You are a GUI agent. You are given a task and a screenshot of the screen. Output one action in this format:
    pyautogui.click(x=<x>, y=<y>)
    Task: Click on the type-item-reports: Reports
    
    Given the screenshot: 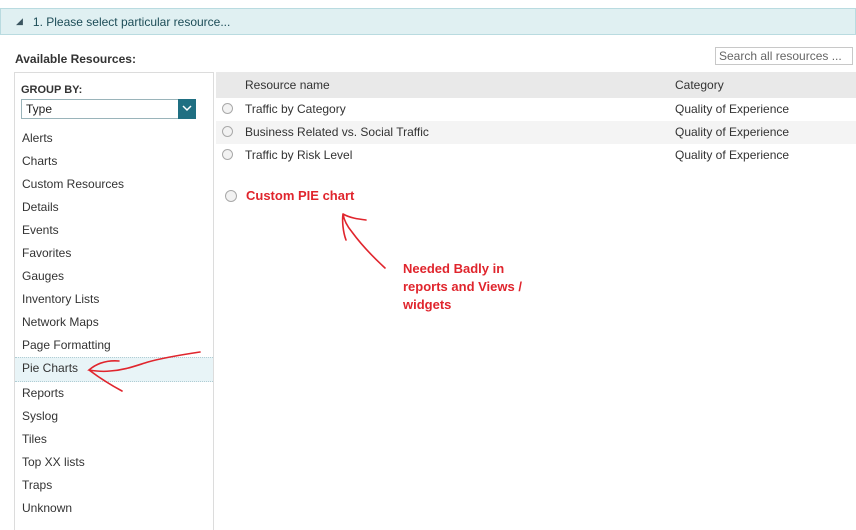 What is the action you would take?
    pyautogui.click(x=114, y=393)
    